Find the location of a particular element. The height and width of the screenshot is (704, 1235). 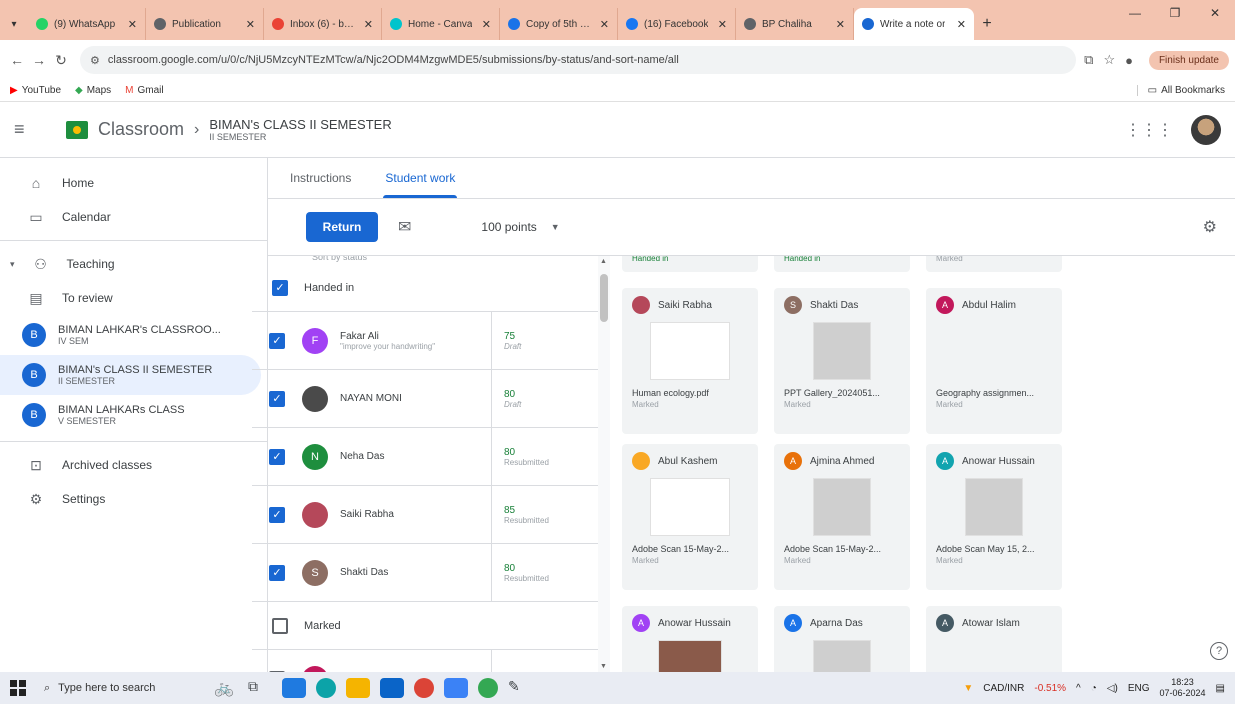

grading-settings-icon: ⚙ is located at coordinates (1210, 227).